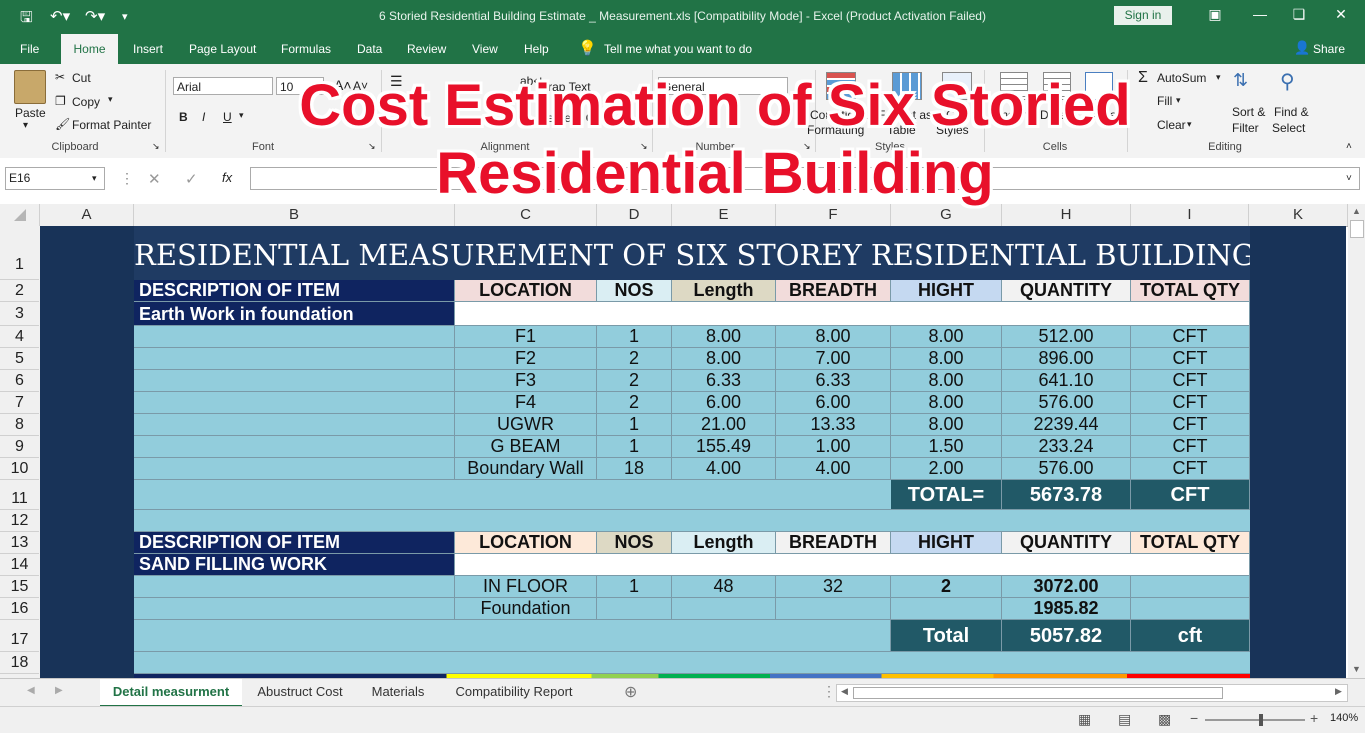 This screenshot has width=1365, height=733. I want to click on row-header: 18, so click(19, 663).